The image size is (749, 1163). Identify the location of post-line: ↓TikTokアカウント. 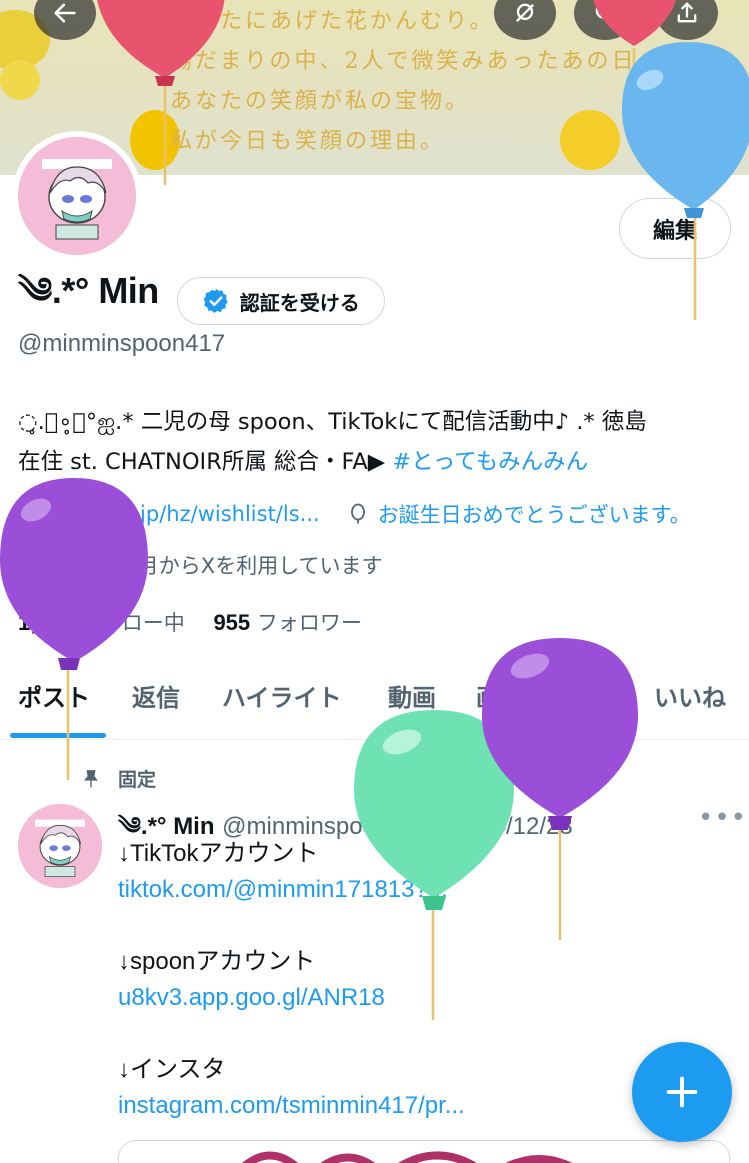
(218, 853).